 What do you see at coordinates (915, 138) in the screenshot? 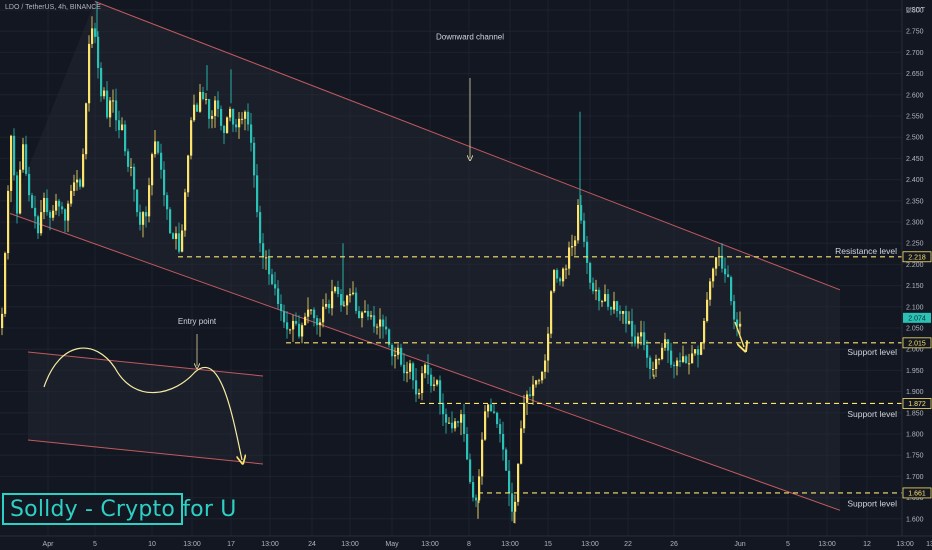
I see `price-tick-label: 2.500` at bounding box center [915, 138].